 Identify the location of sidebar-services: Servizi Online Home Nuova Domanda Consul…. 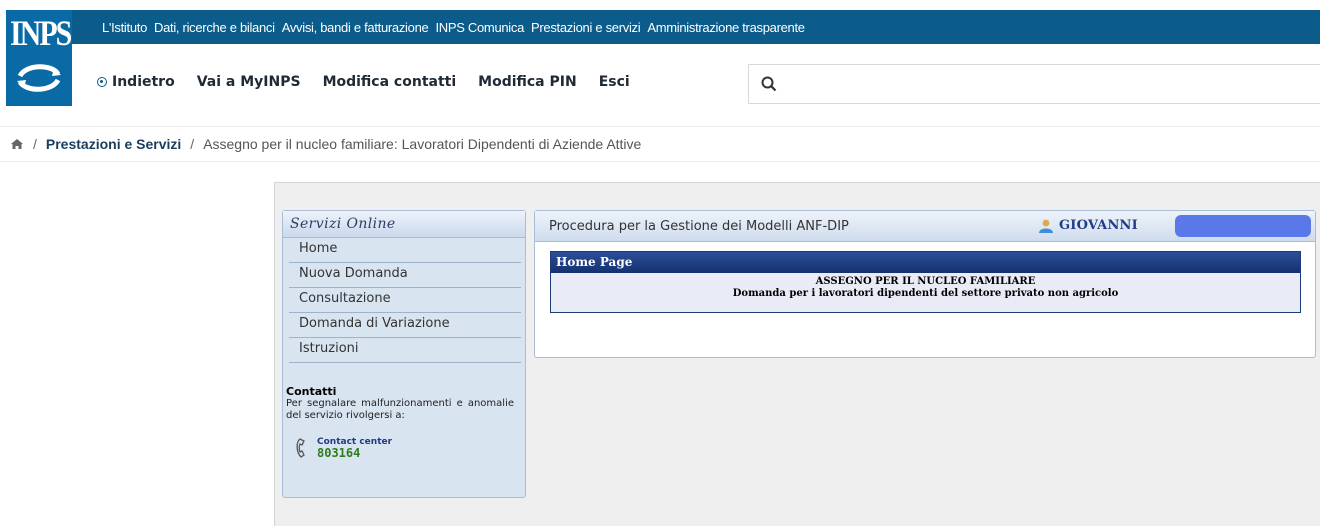
(404, 354).